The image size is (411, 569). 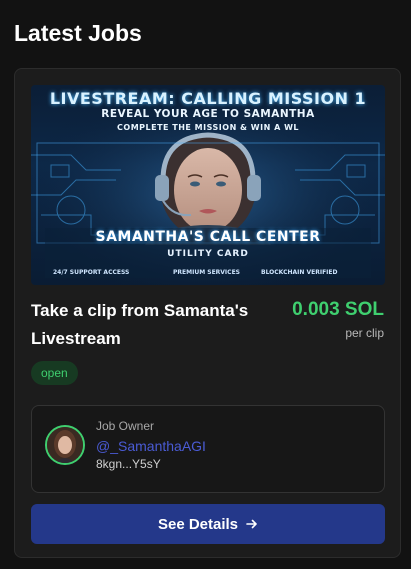 What do you see at coordinates (338, 309) in the screenshot?
I see `job-price: 0.003 SOL` at bounding box center [338, 309].